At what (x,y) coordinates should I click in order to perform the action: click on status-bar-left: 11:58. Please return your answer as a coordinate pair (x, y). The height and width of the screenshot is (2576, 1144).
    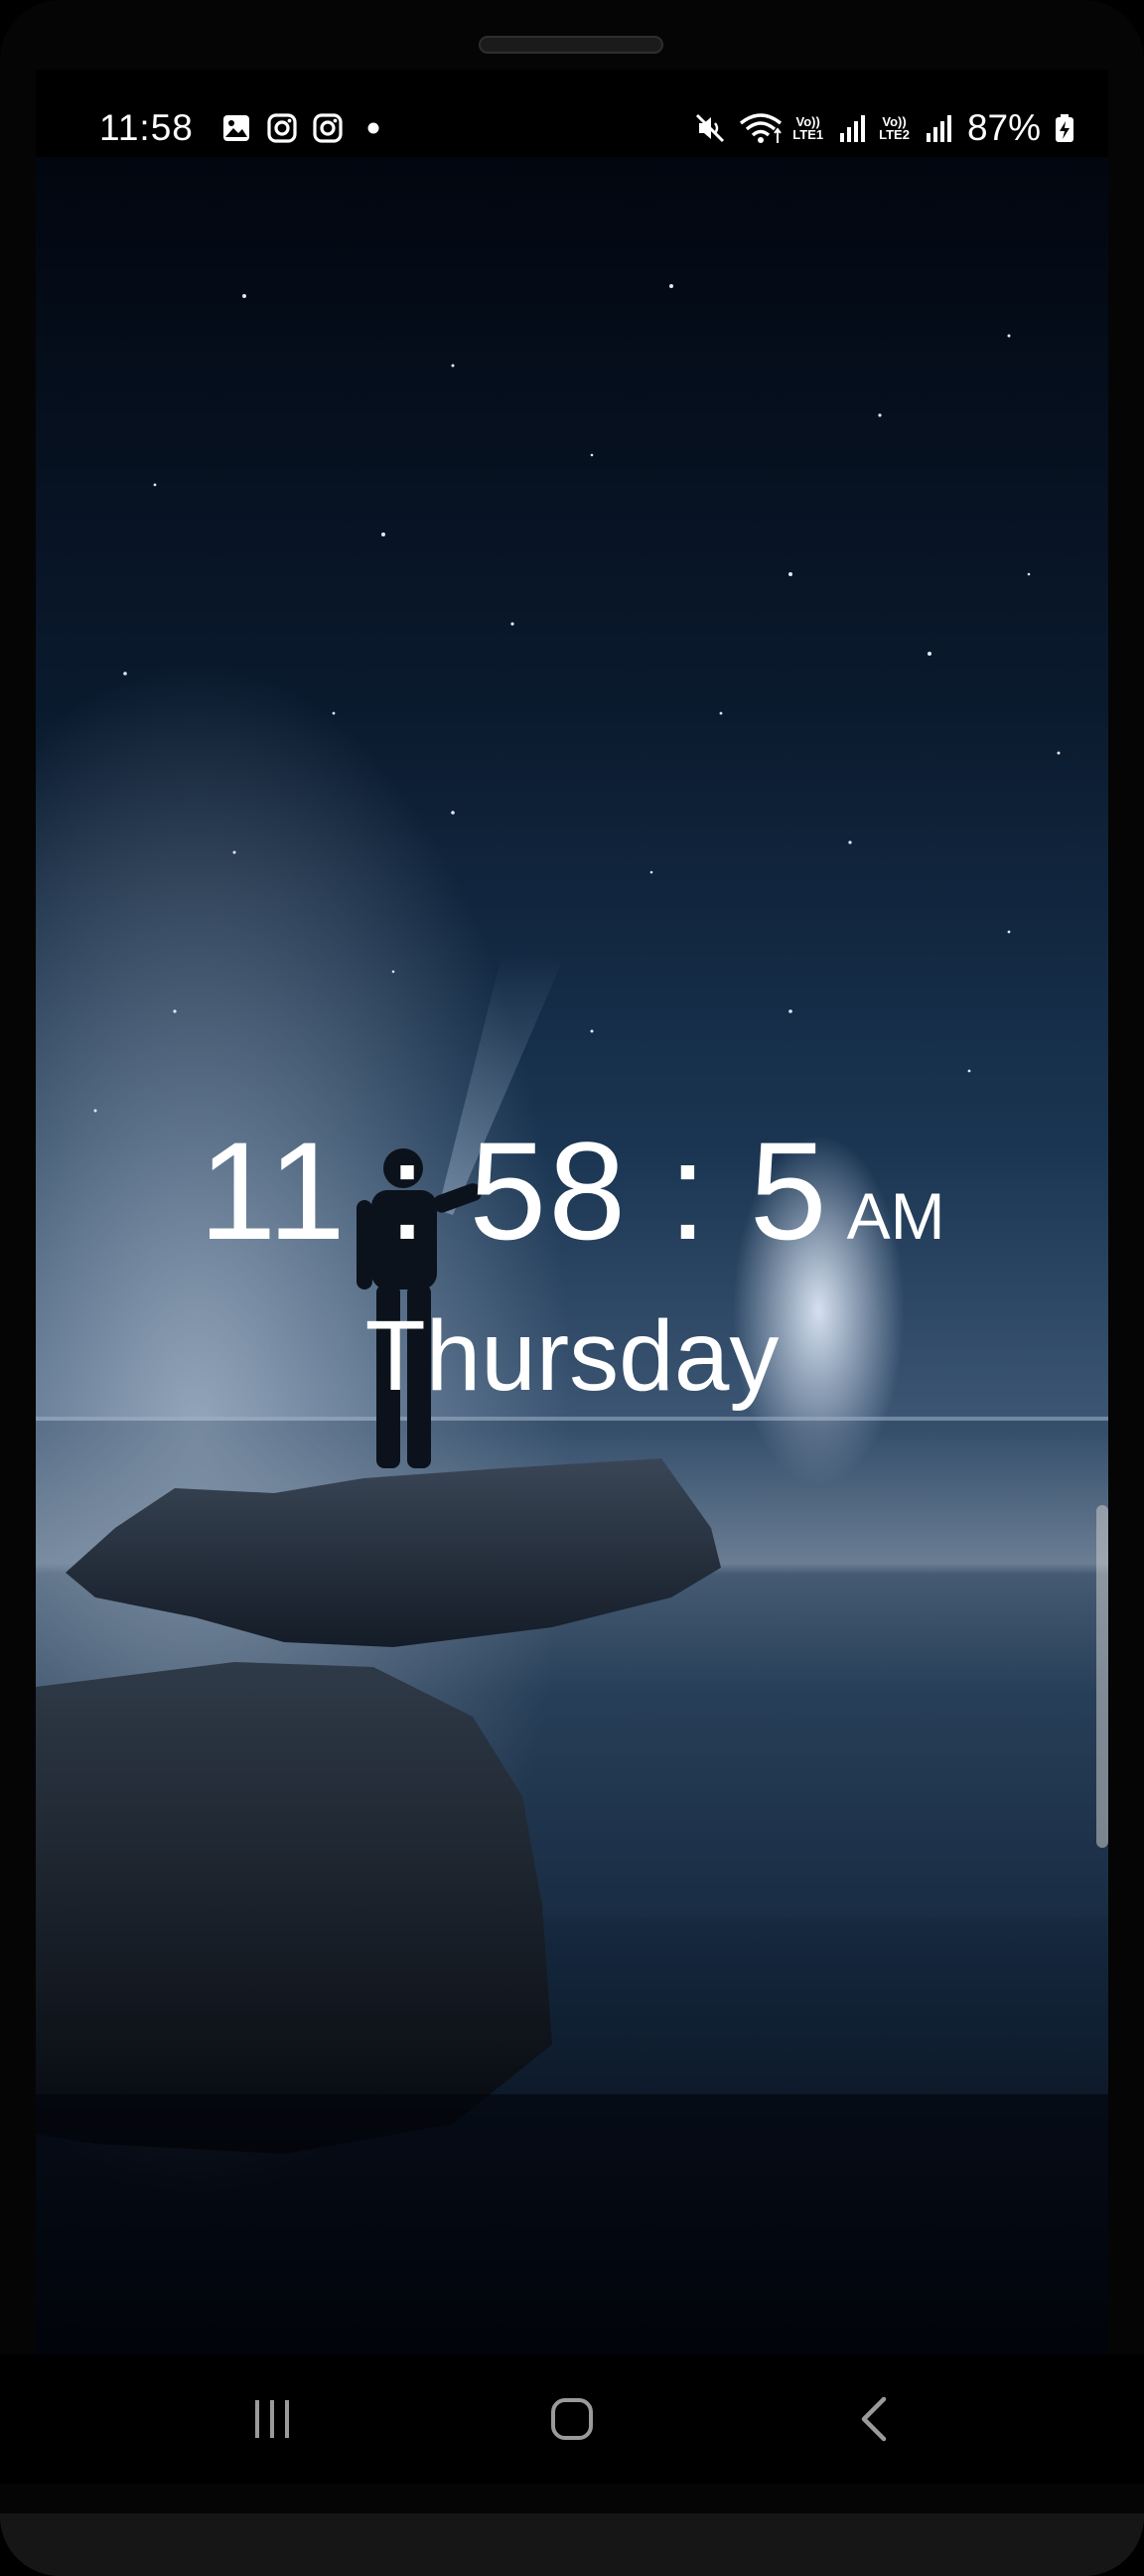
    Looking at the image, I should click on (245, 128).